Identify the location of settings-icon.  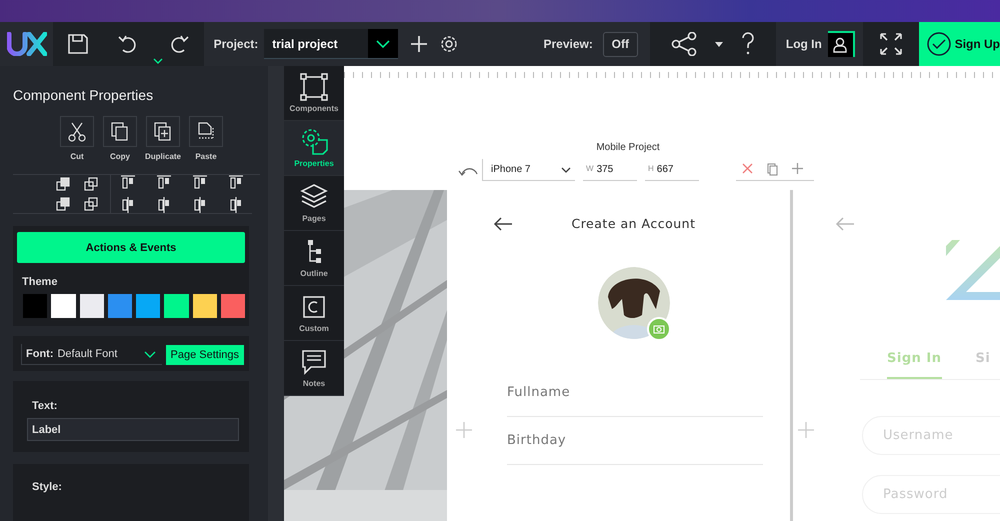
(449, 44).